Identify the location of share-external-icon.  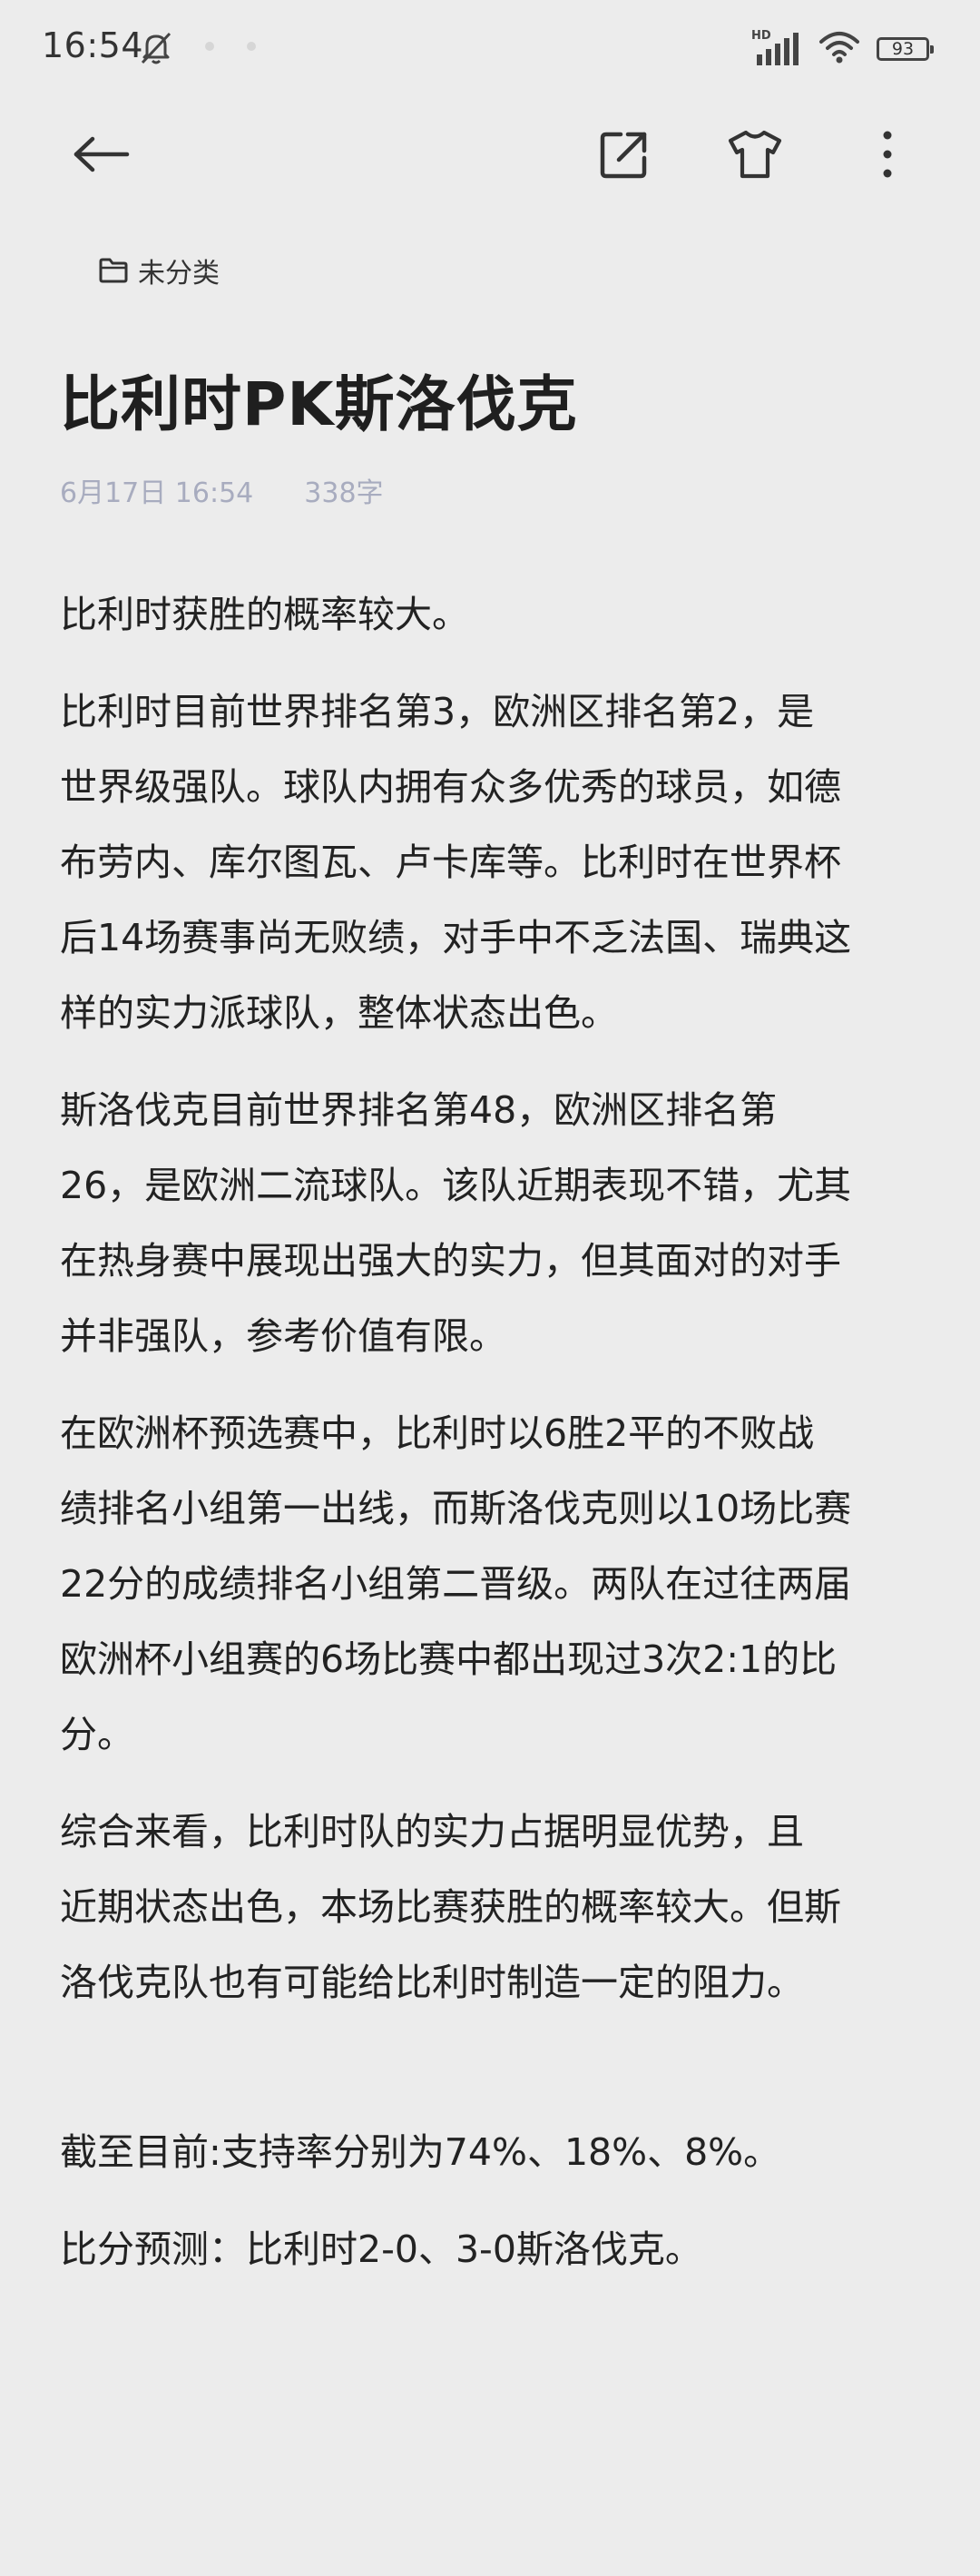
(623, 155).